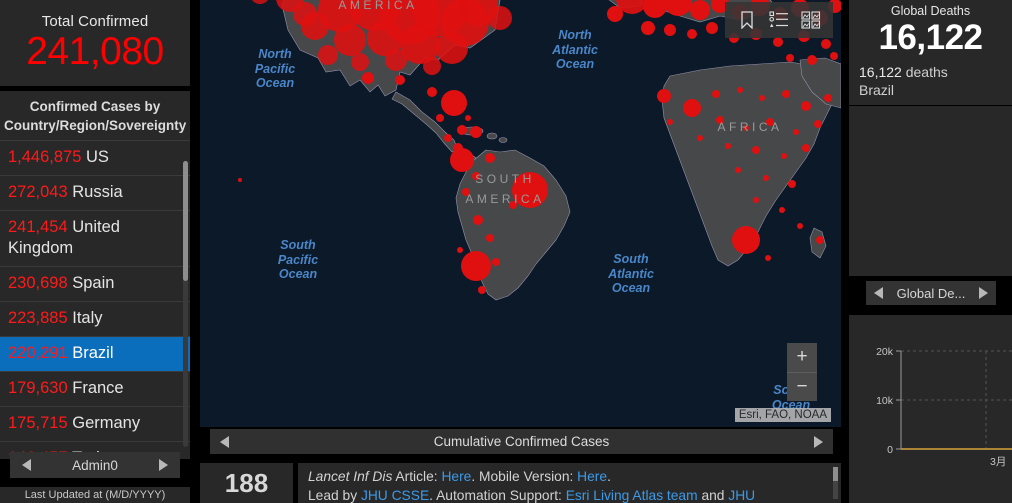 The width and height of the screenshot is (1012, 503). What do you see at coordinates (877, 90) in the screenshot?
I see `global-deaths-detail-region: Brazil` at bounding box center [877, 90].